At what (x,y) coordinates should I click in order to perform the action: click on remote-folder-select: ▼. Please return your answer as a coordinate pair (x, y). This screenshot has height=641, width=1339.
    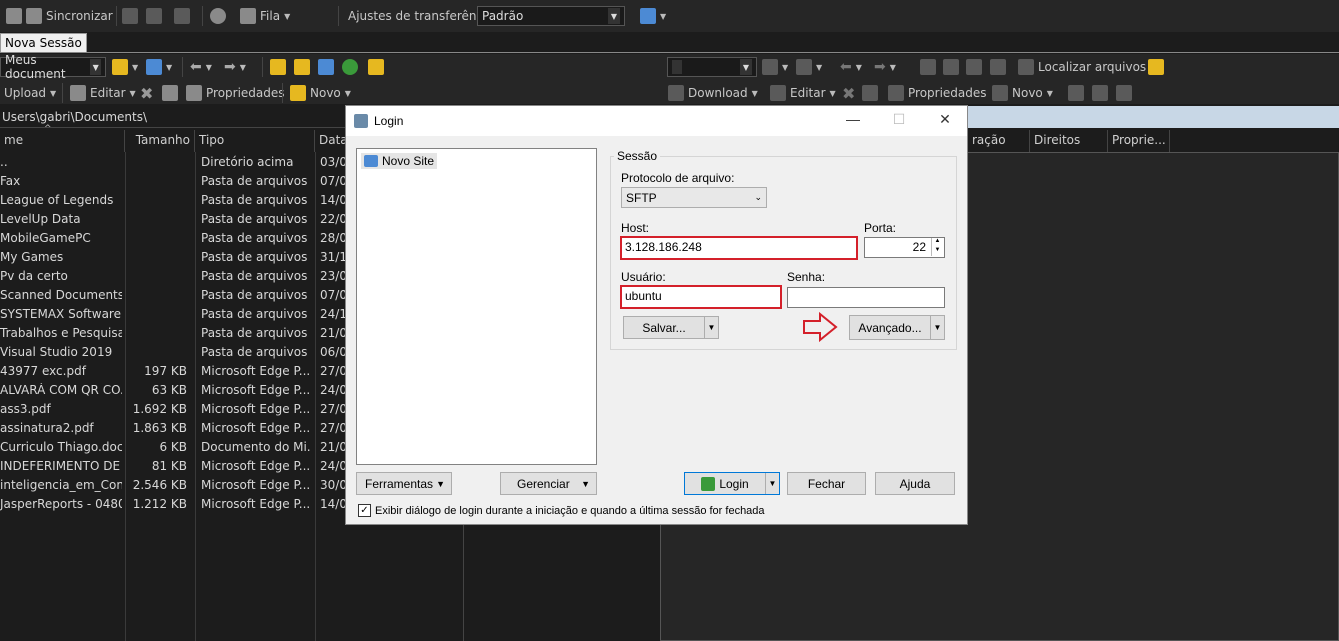
    Looking at the image, I should click on (712, 67).